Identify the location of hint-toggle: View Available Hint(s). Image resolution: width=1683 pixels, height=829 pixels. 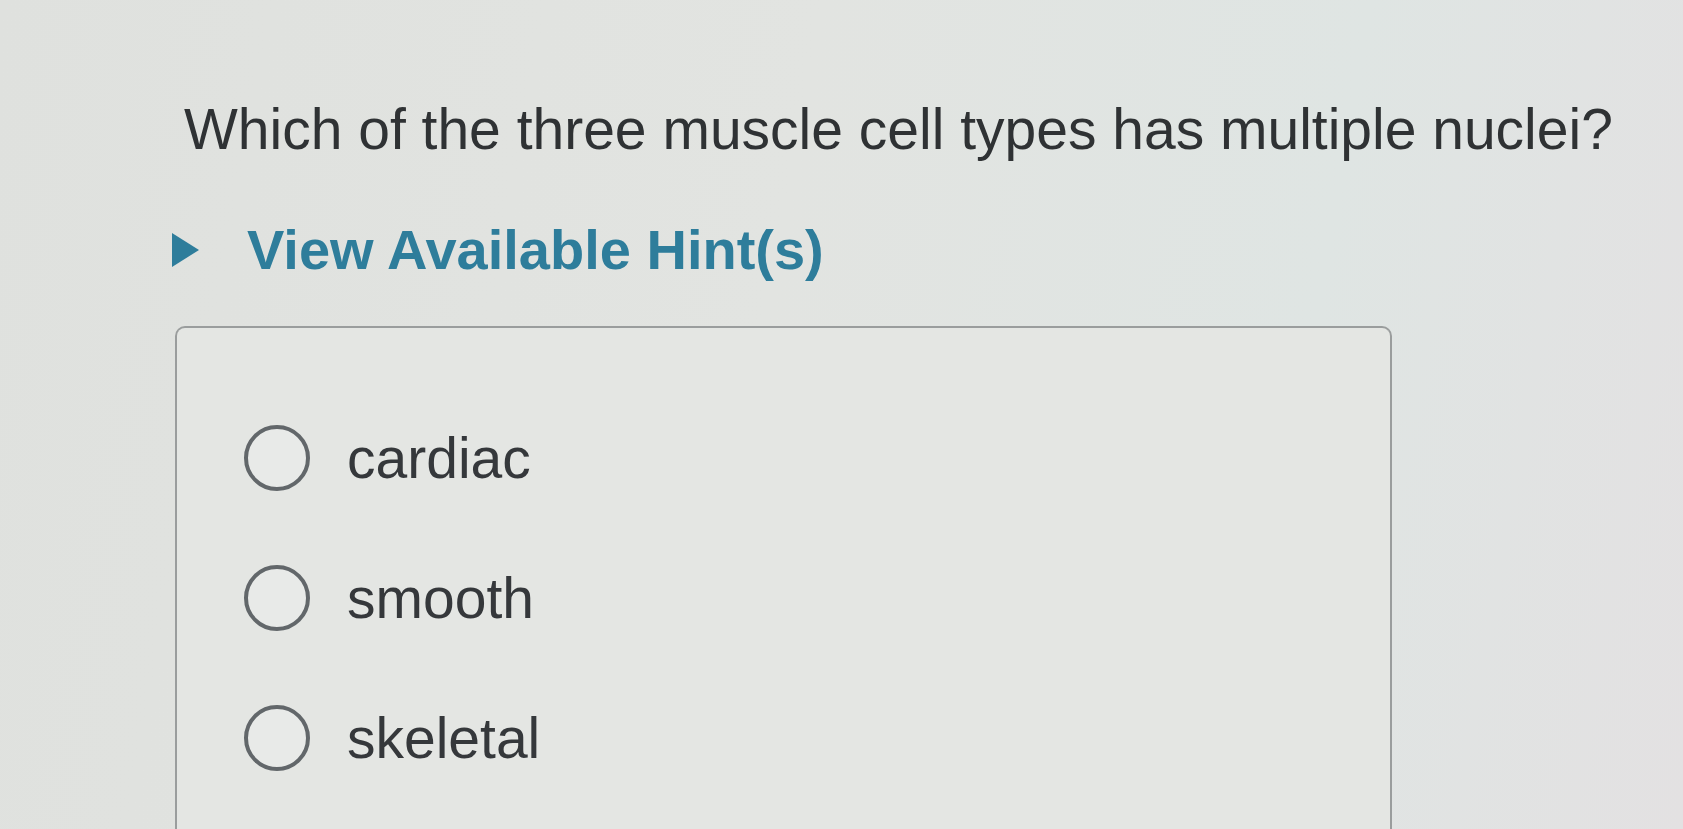
(498, 250).